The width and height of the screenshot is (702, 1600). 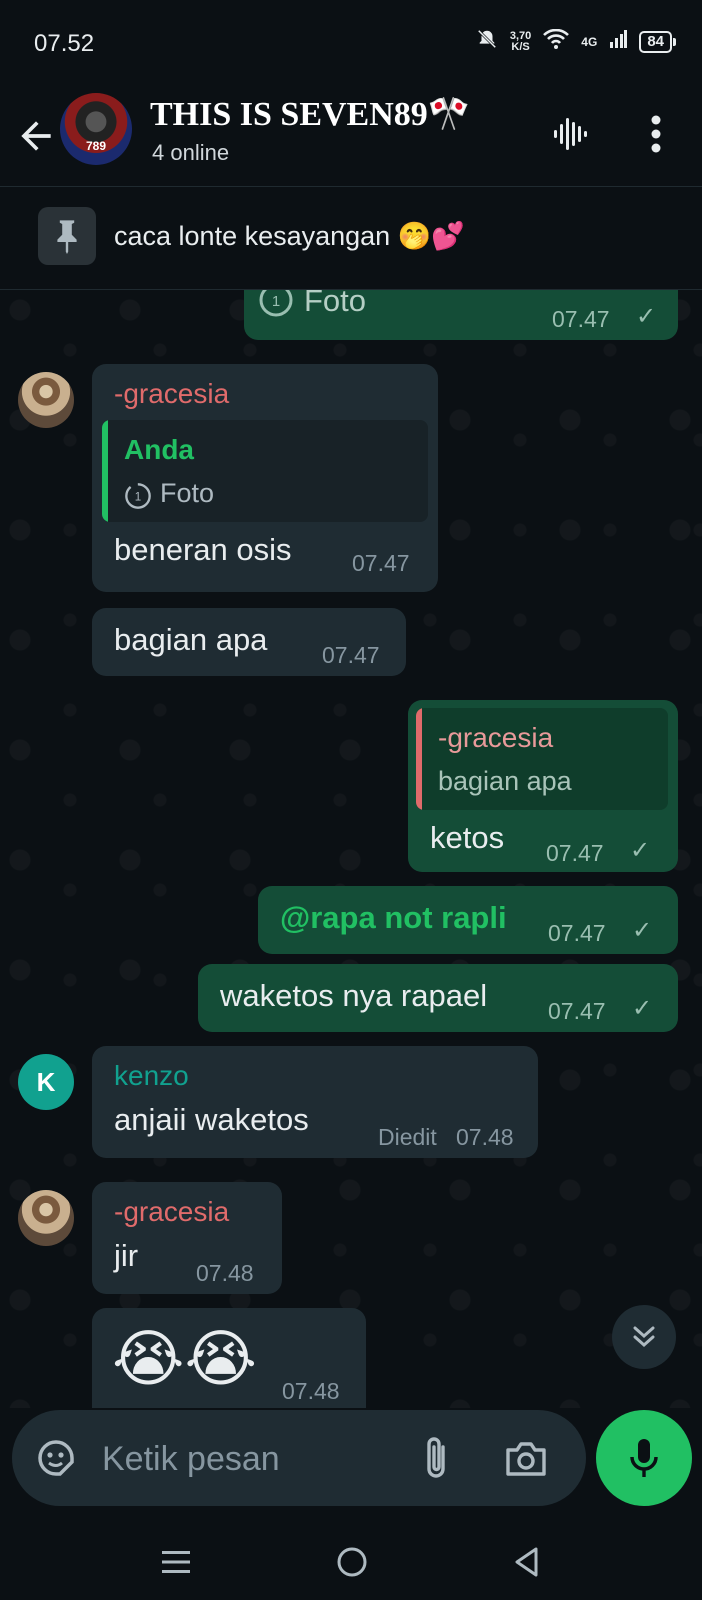 I want to click on message-text: waketos nya rapael, so click(x=354, y=995).